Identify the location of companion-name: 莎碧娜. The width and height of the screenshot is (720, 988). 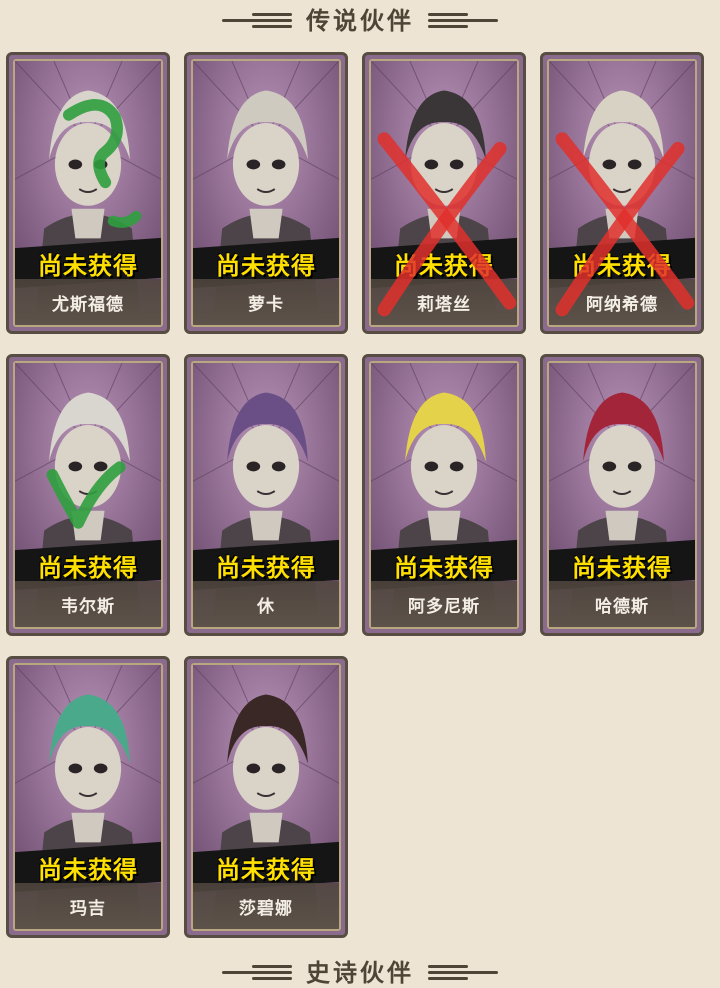
(266, 908).